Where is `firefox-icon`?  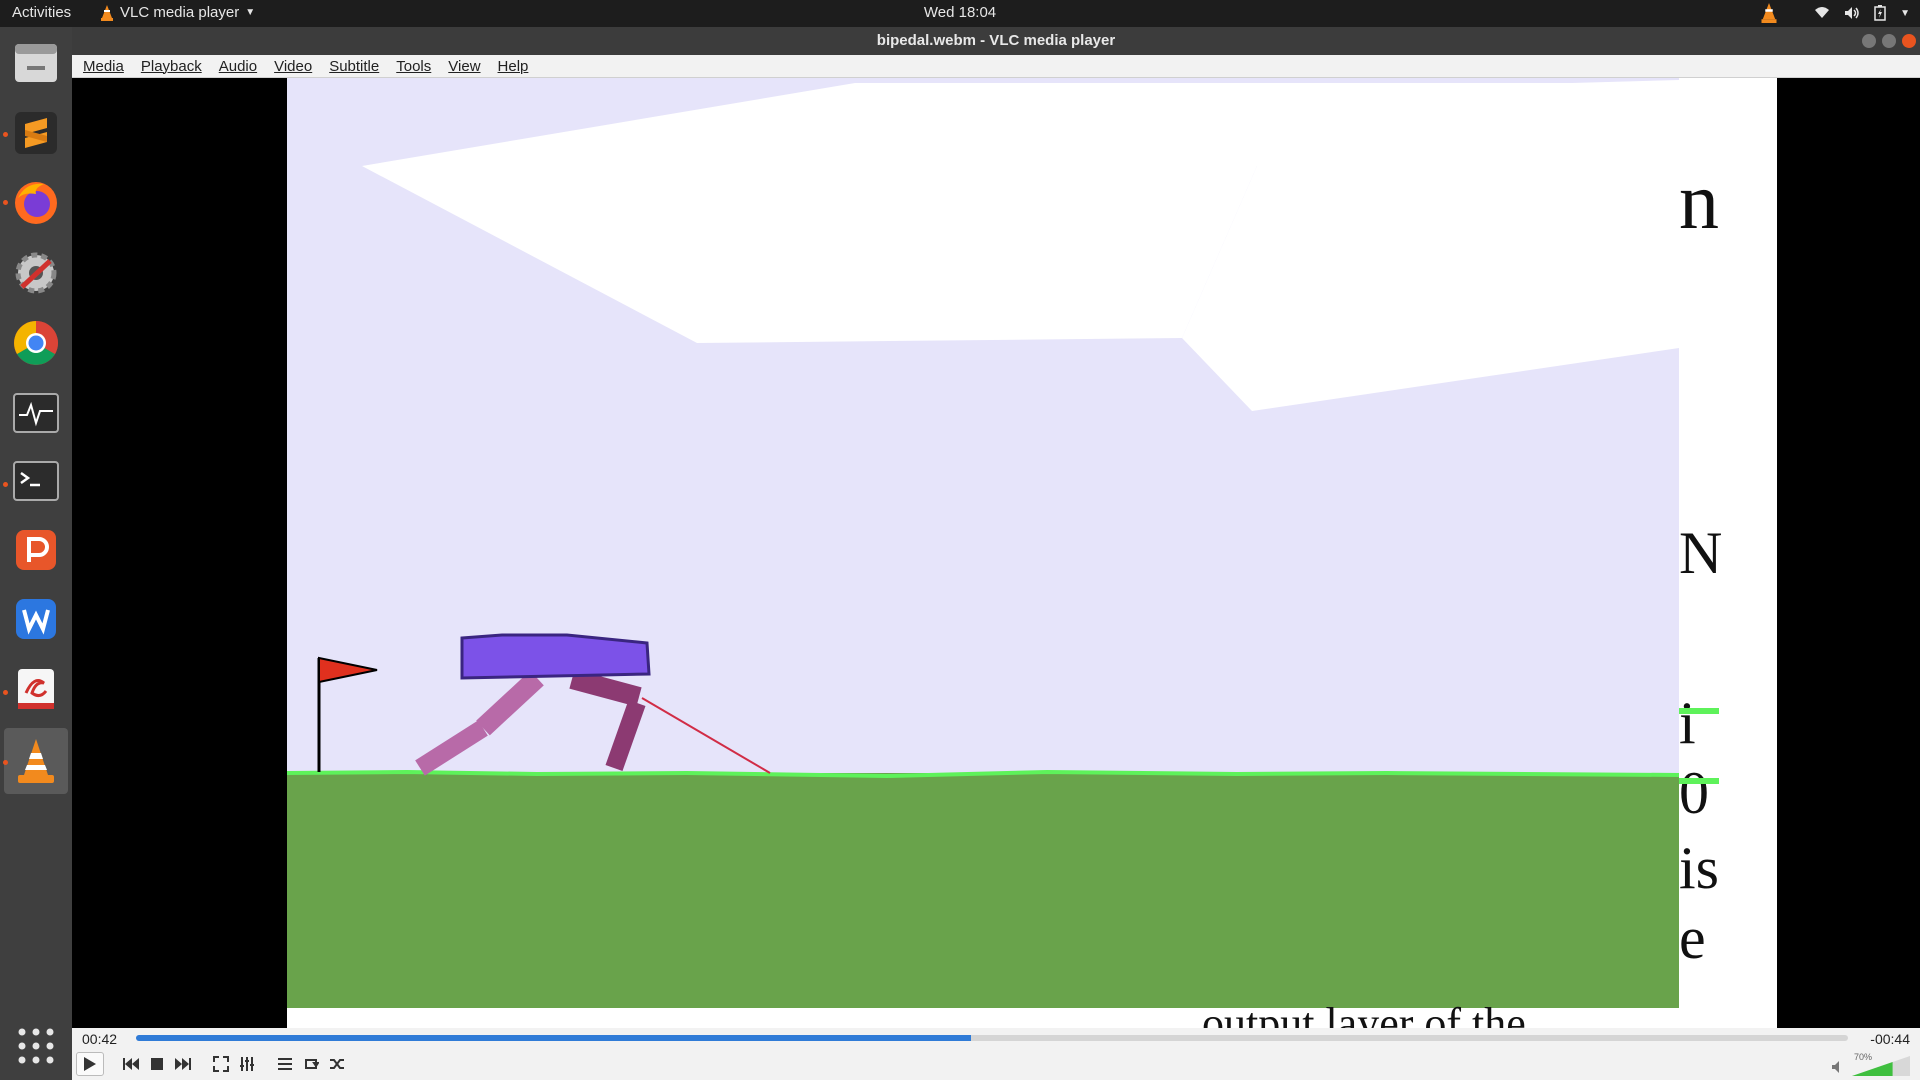 firefox-icon is located at coordinates (36, 202).